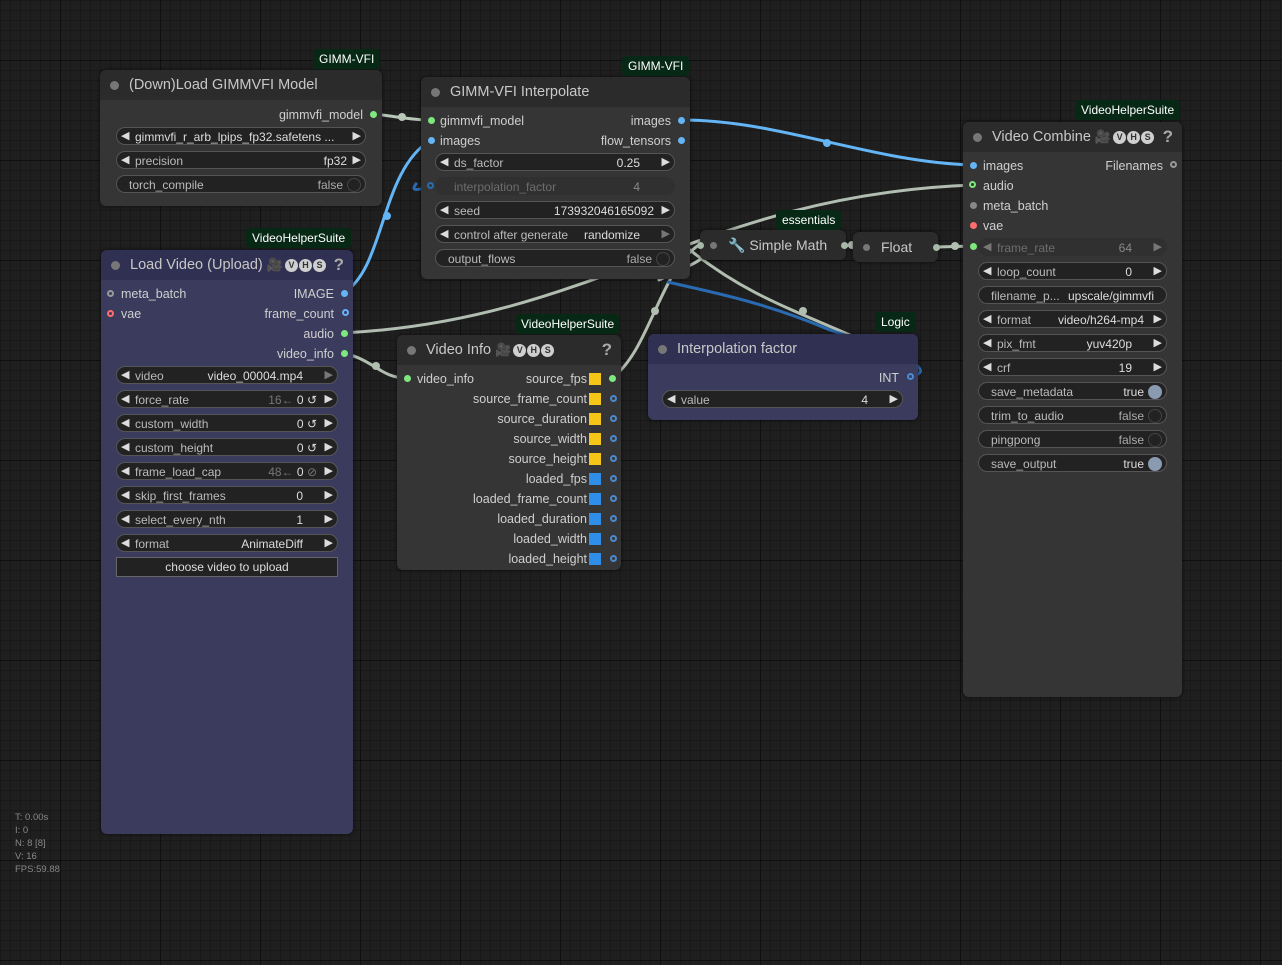  I want to click on loop-count-input: ◀ loop_count 0 ▶, so click(1072, 271).